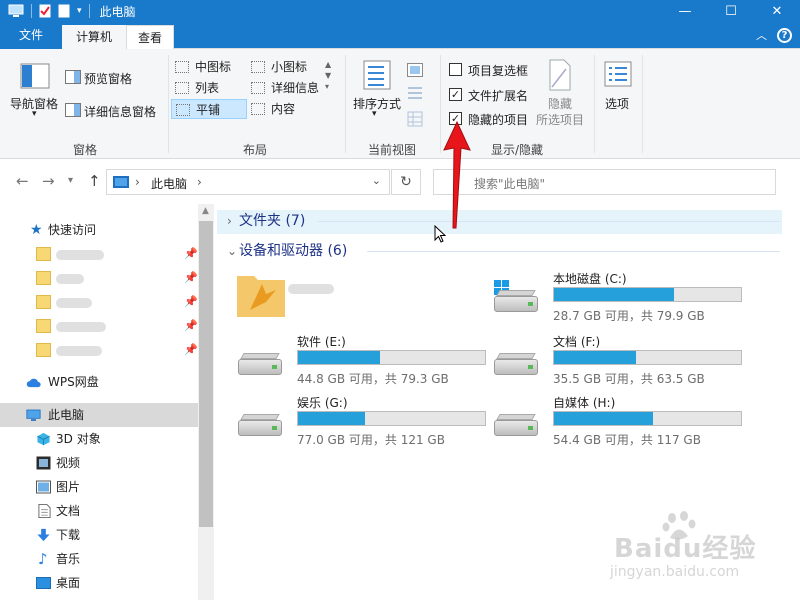  Describe the element at coordinates (510, 184) in the screenshot. I see `search-placeholder: 搜索"此电脑"` at that location.